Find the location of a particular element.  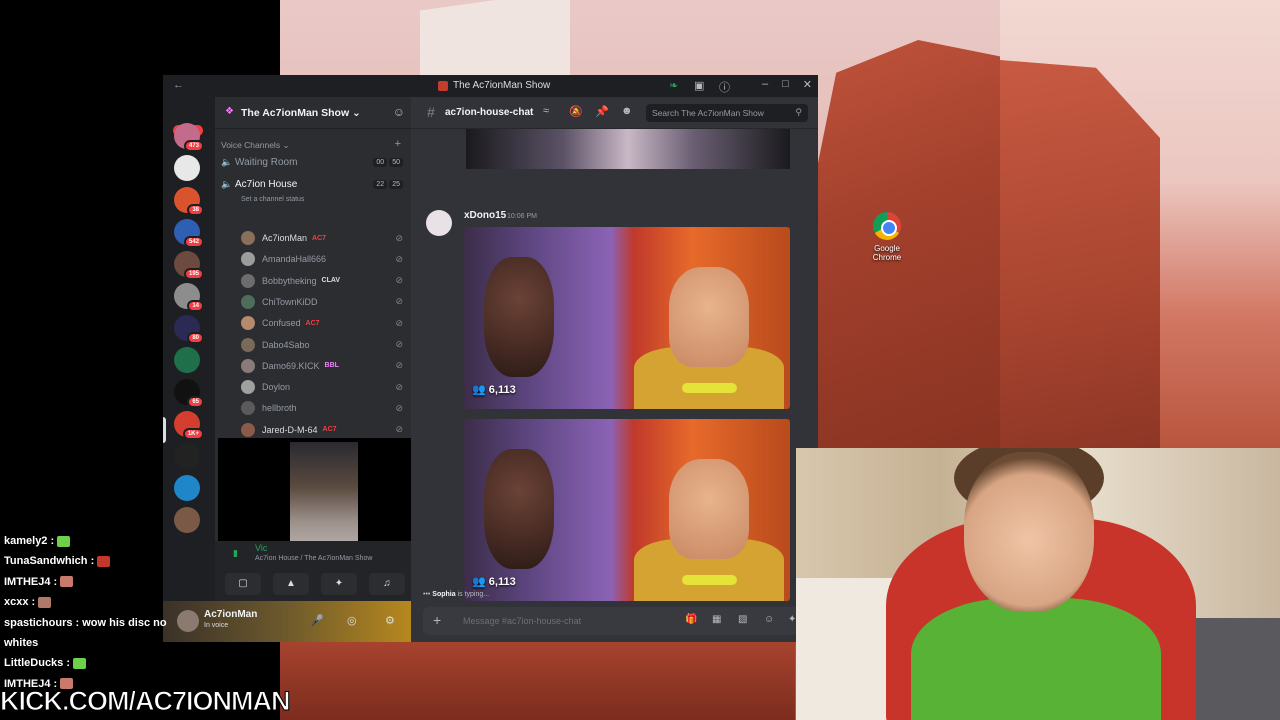

voice-member: Jared-D-M-64 AC7 ⊘ is located at coordinates (325, 430).